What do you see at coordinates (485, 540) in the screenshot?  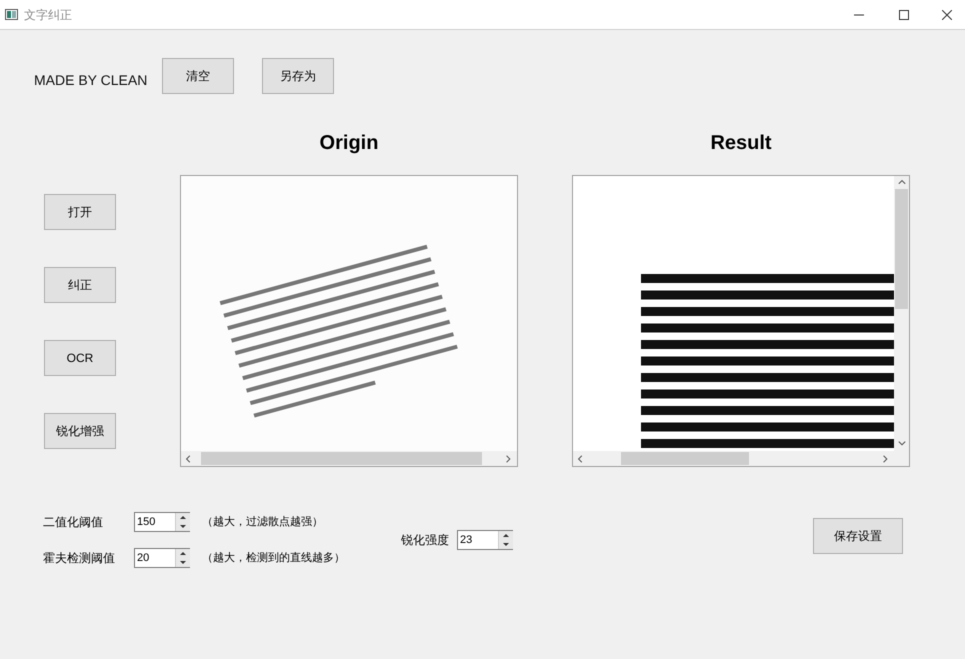 I see `number-spinbox: 23` at bounding box center [485, 540].